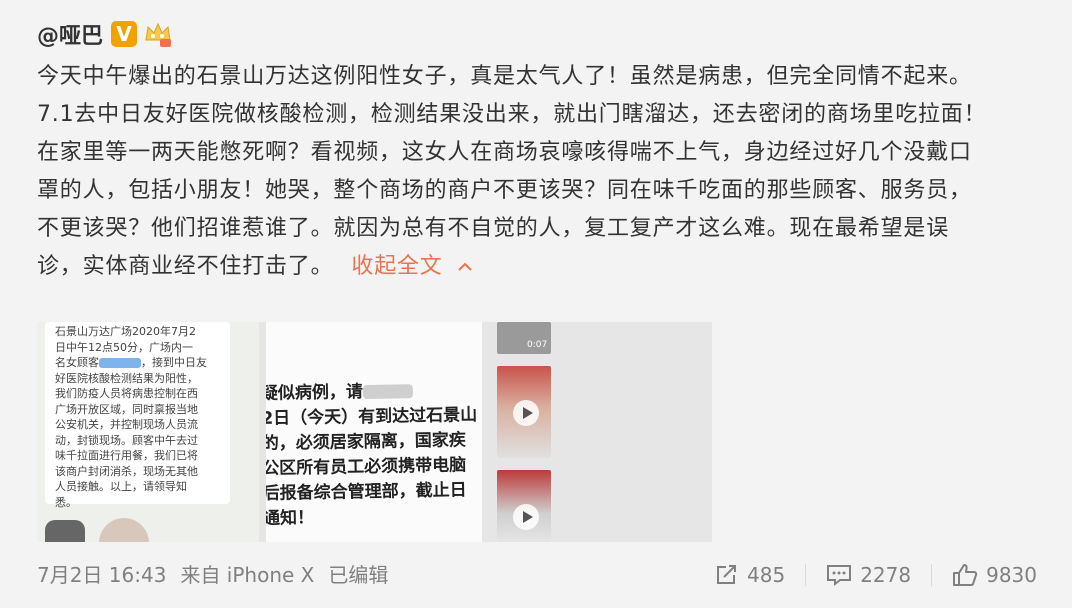  I want to click on post-timestamp-link: 7月2日 16:43, so click(101, 575).